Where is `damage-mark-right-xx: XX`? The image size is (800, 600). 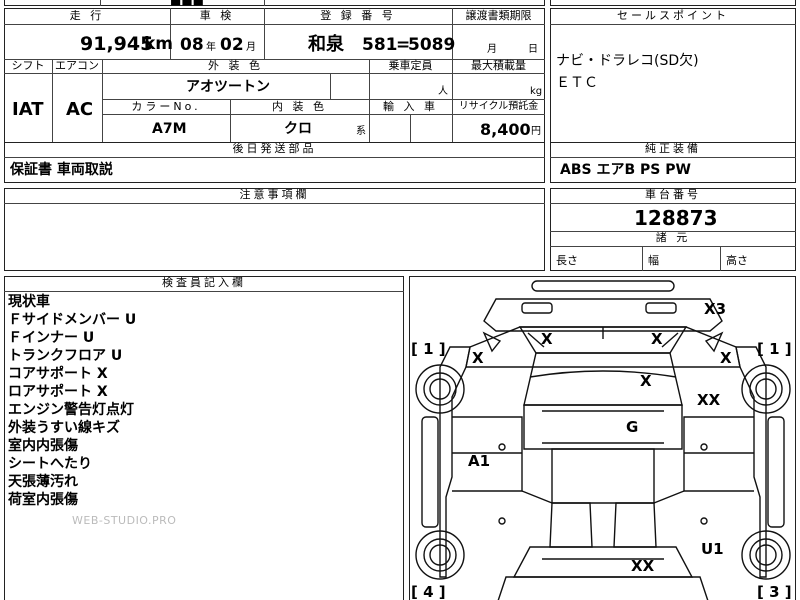
damage-mark-right-xx: XX is located at coordinates (709, 400).